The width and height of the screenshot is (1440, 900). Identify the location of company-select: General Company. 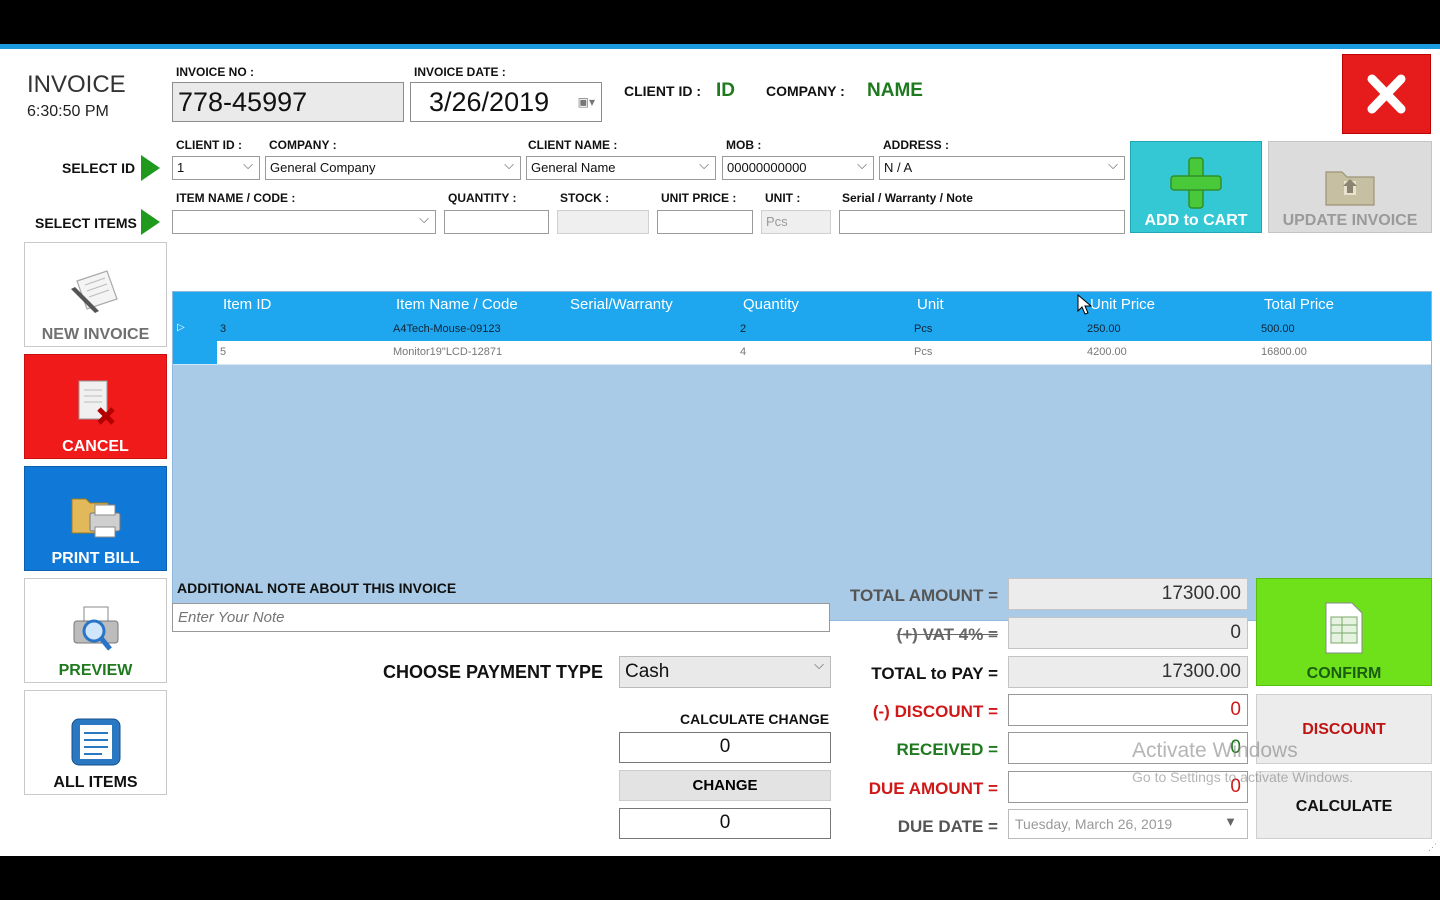
(393, 168).